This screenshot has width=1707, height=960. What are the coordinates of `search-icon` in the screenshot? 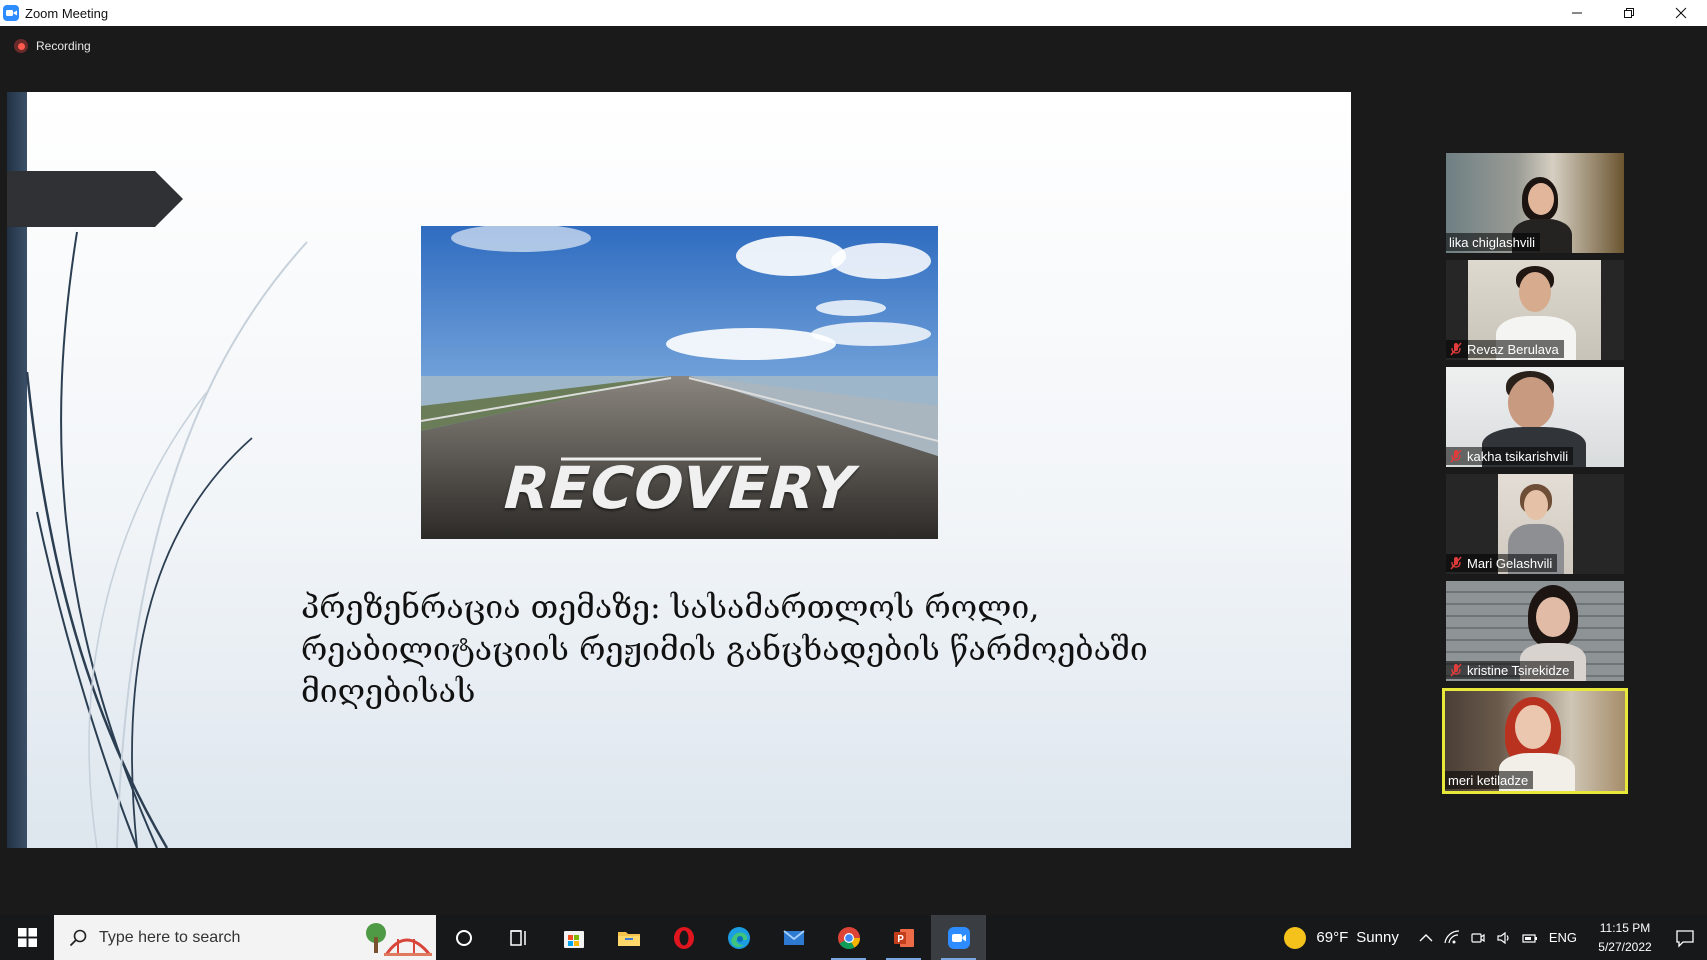 It's located at (78, 937).